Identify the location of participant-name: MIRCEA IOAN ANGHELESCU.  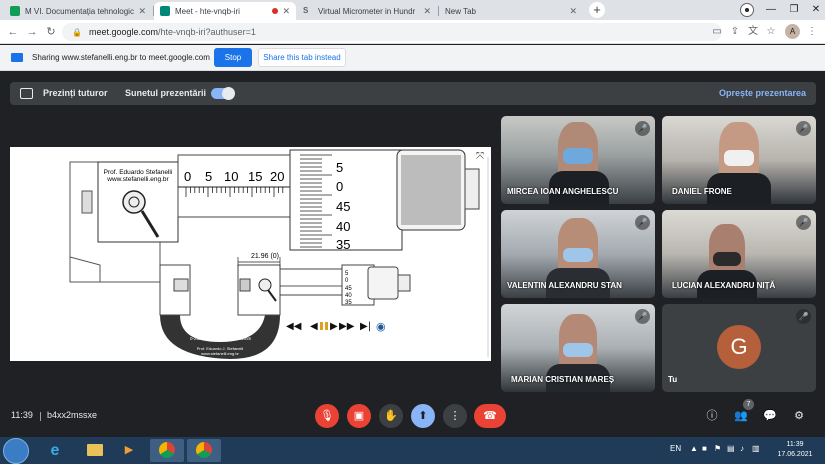
(563, 191).